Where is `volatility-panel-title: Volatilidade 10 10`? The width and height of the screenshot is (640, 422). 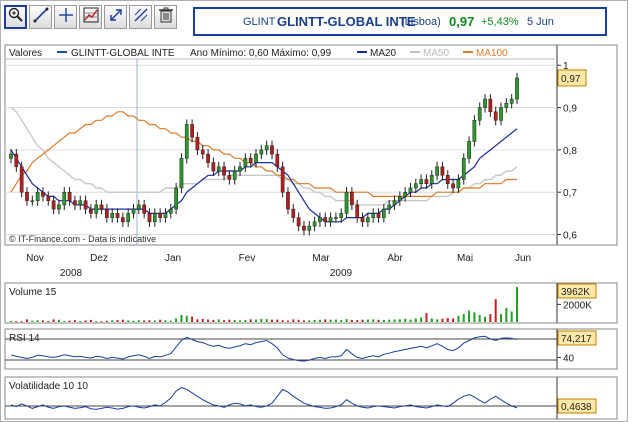
volatility-panel-title: Volatilidade 10 10 is located at coordinates (48, 386).